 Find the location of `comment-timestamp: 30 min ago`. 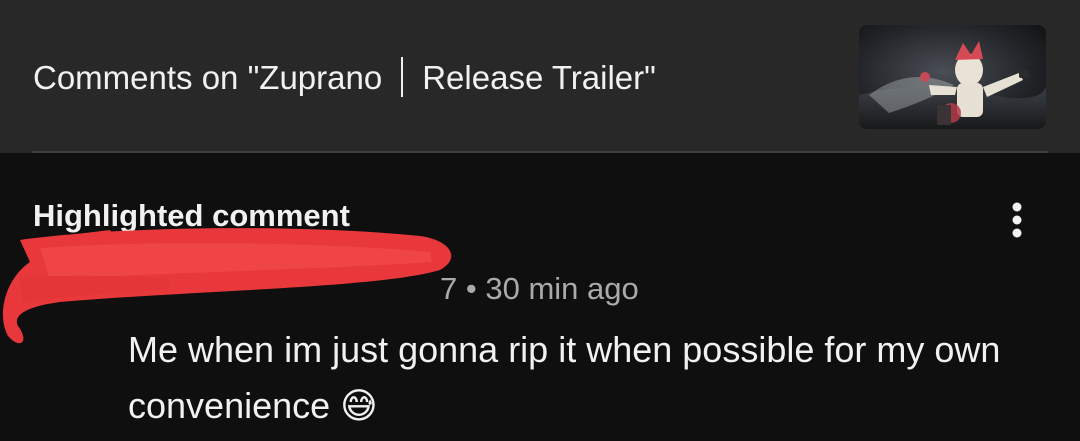

comment-timestamp: 30 min ago is located at coordinates (561, 288).